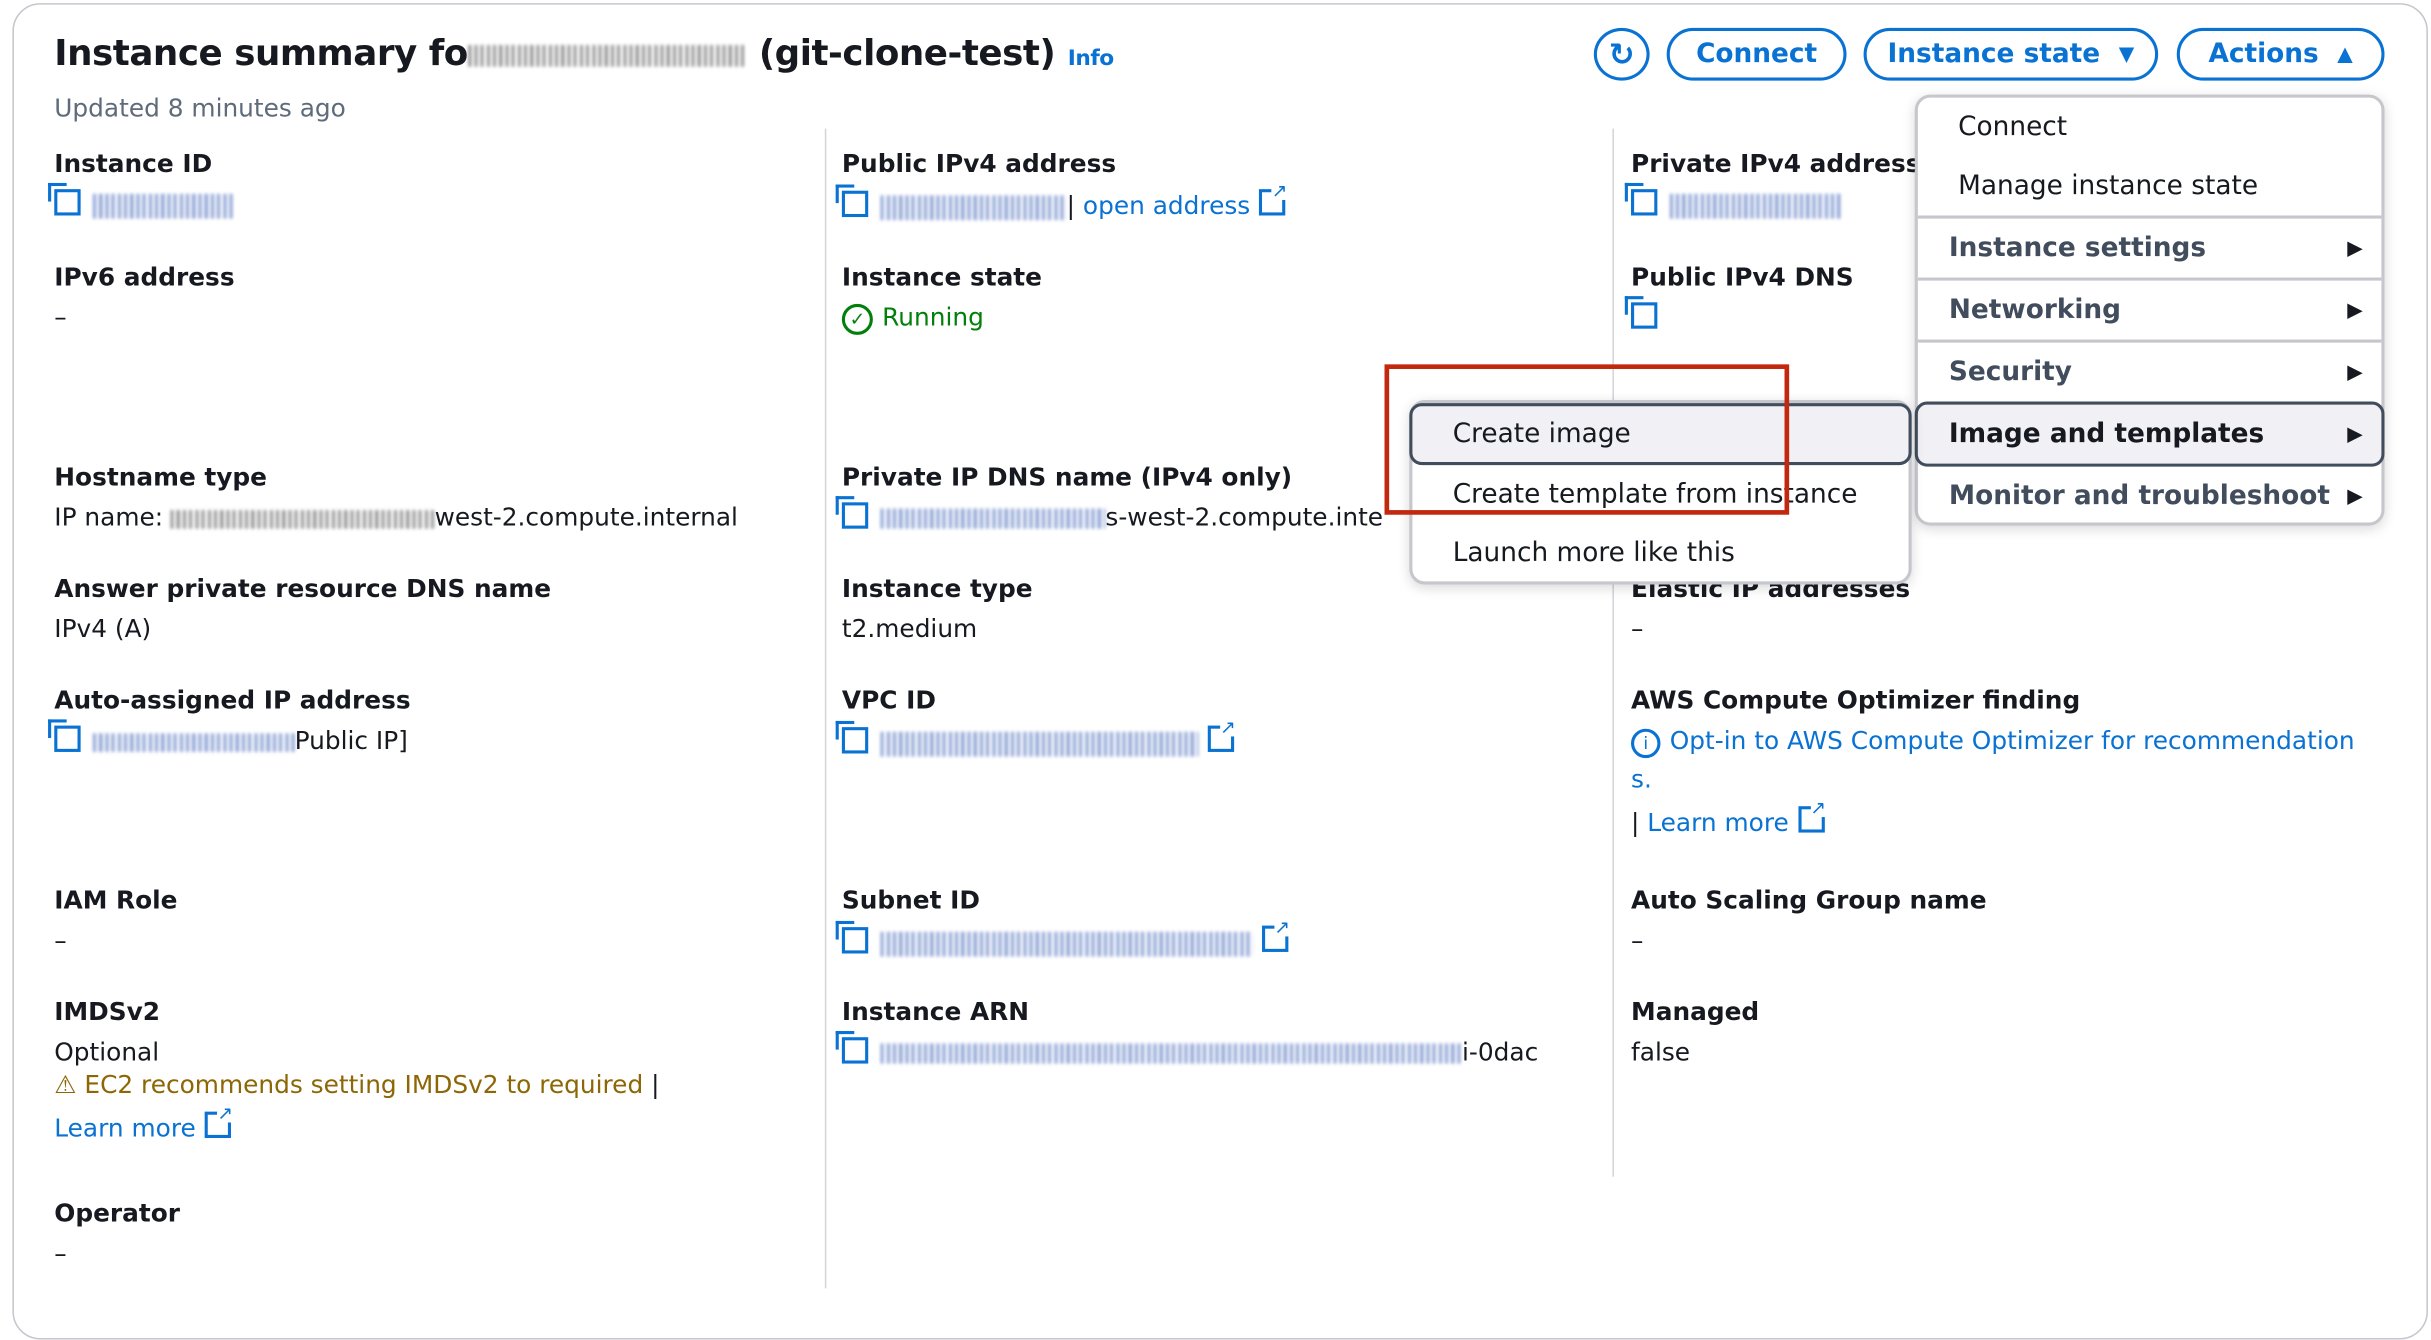 Image resolution: width=2431 pixels, height=1340 pixels. I want to click on menu-item-create-template: Create template from instance, so click(1660, 494).